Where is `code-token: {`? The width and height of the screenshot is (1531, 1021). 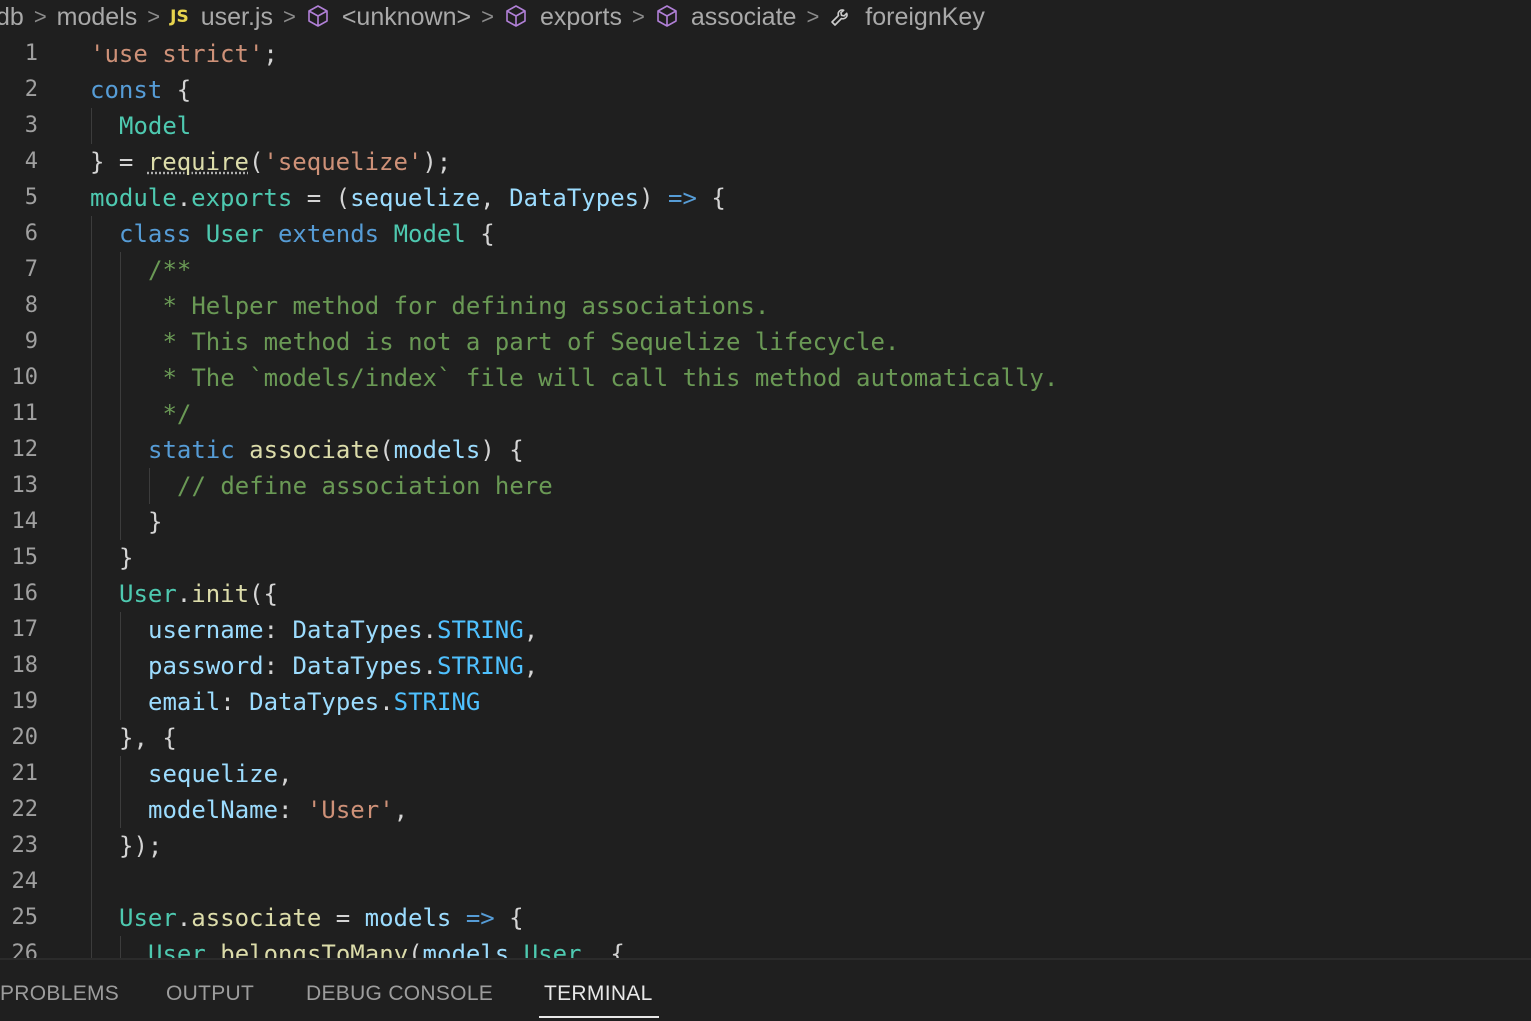 code-token: { is located at coordinates (711, 198).